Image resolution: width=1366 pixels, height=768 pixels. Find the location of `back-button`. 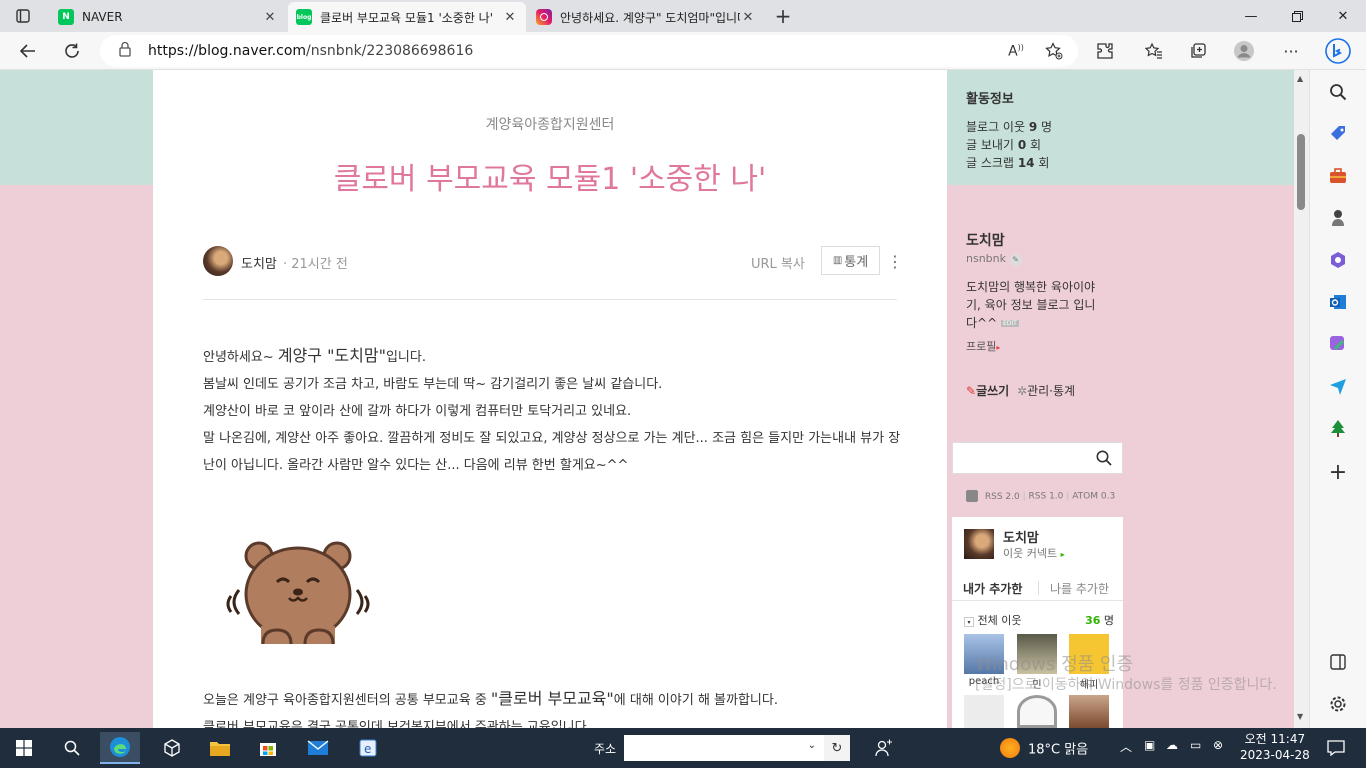

back-button is located at coordinates (28, 51).